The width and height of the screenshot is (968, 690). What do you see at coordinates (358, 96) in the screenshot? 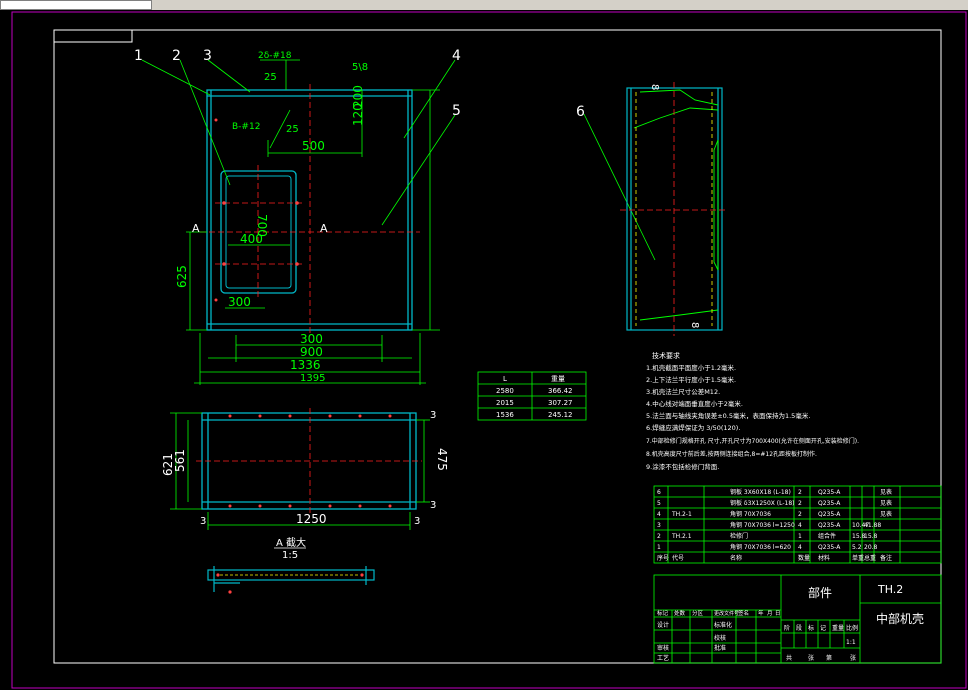
I see `dim-200: 200` at bounding box center [358, 96].